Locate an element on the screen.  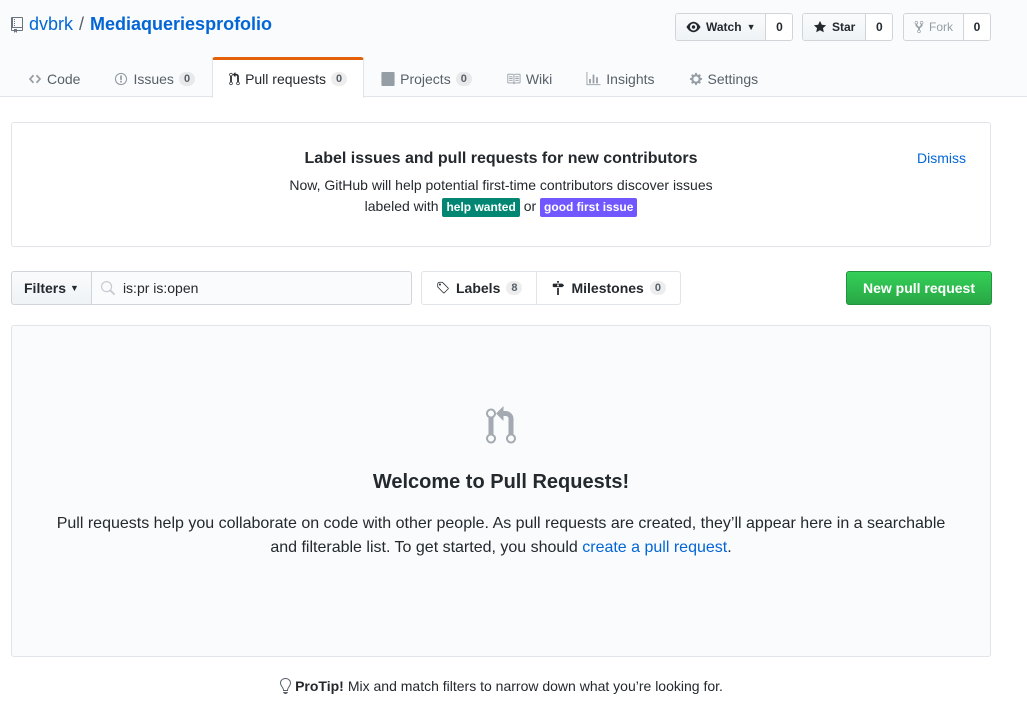
milestones-link: Milestones 0 is located at coordinates (607, 288).